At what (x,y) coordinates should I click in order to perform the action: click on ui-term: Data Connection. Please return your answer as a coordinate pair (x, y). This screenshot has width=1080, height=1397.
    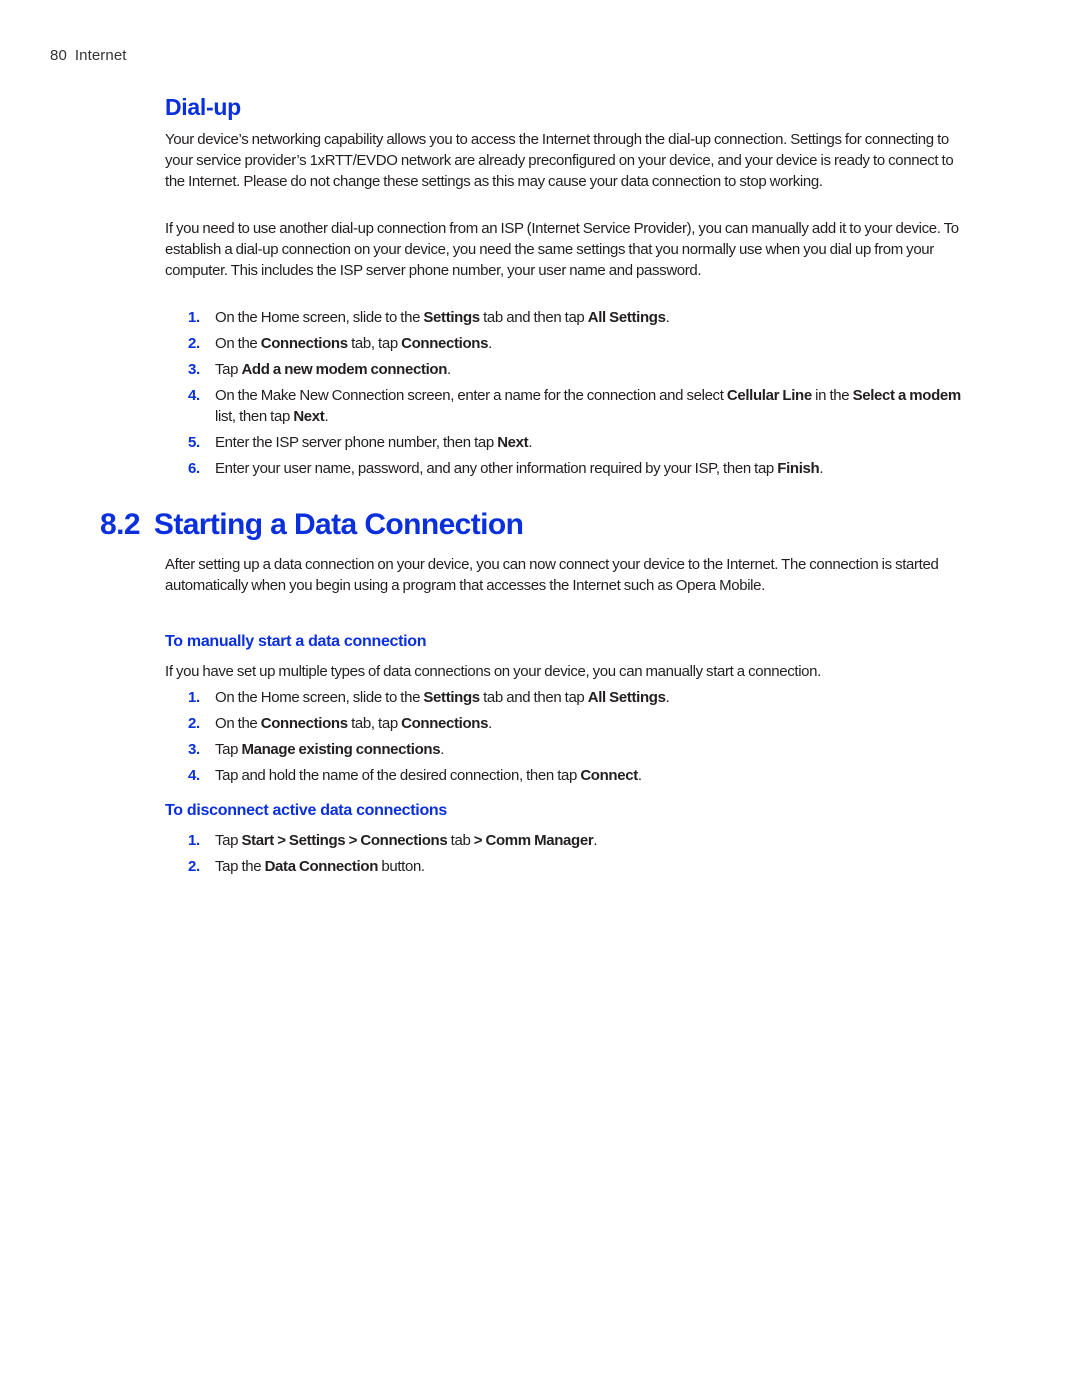
    Looking at the image, I should click on (321, 866).